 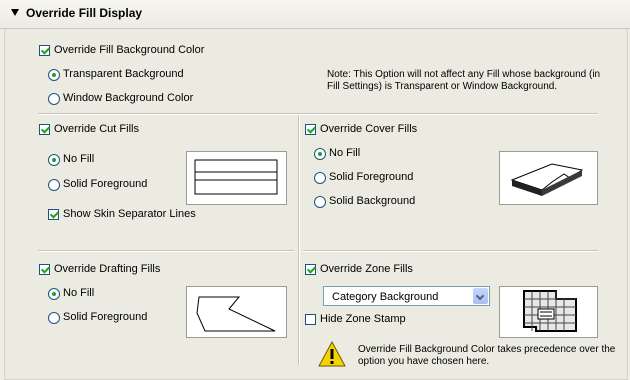 I want to click on cover-no-fill-radio, so click(x=320, y=154).